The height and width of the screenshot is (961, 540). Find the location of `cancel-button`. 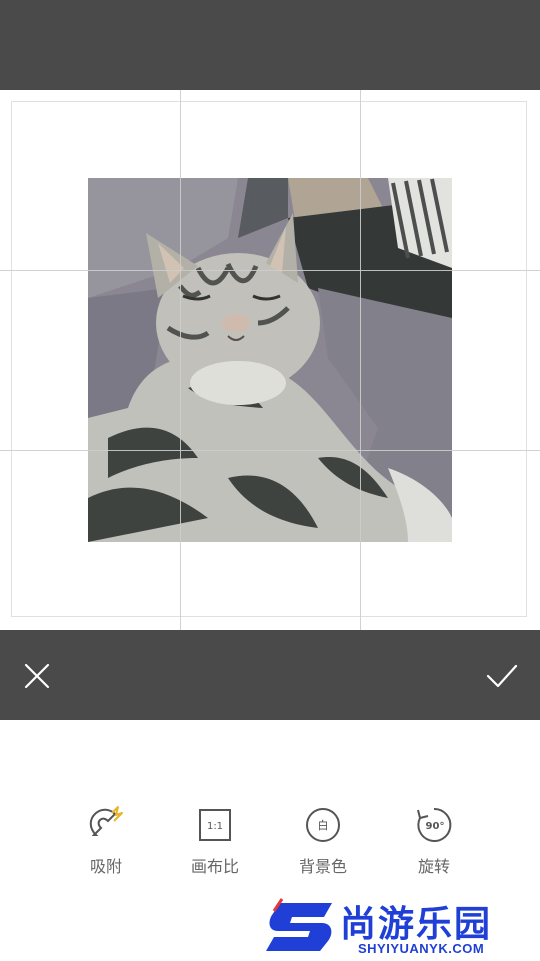

cancel-button is located at coordinates (37, 676).